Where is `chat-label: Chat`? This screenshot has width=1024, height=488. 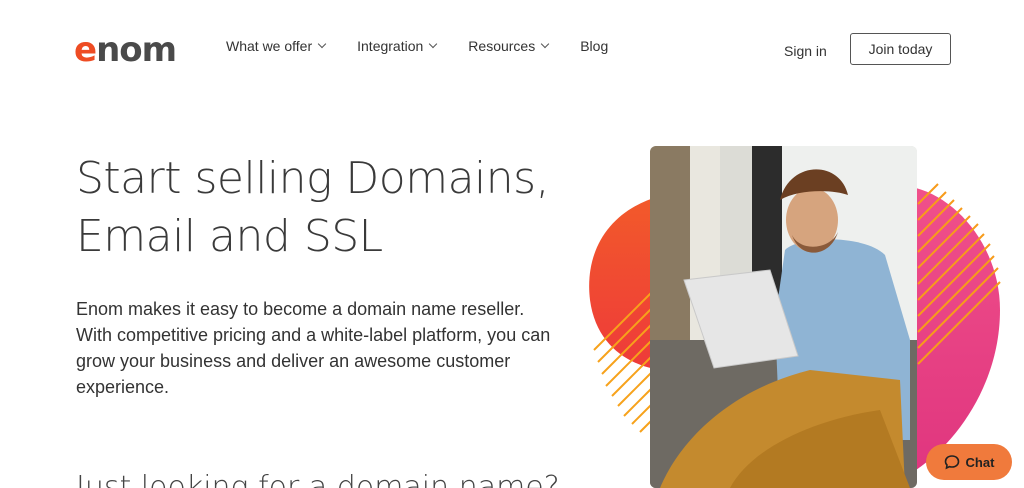 chat-label: Chat is located at coordinates (980, 462).